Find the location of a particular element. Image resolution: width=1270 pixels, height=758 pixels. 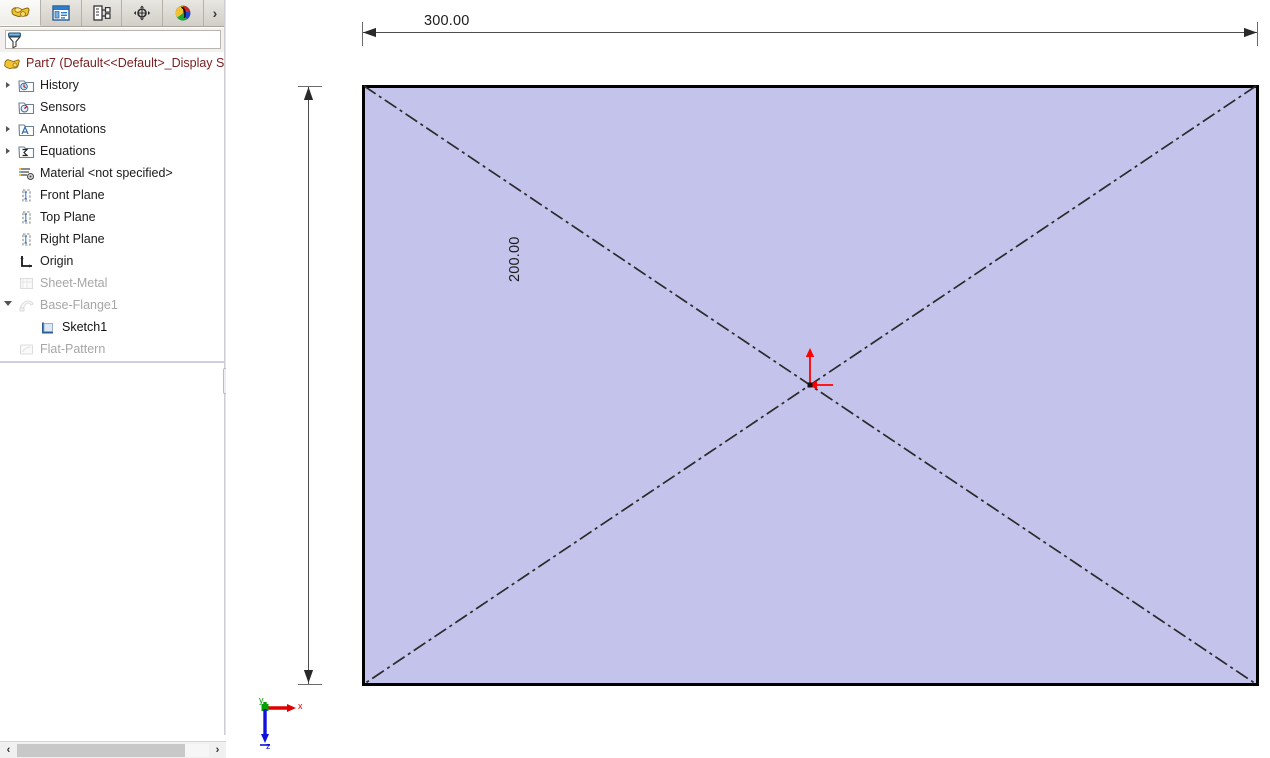

dim-v-arrow-bottom-icon is located at coordinates (308, 676).